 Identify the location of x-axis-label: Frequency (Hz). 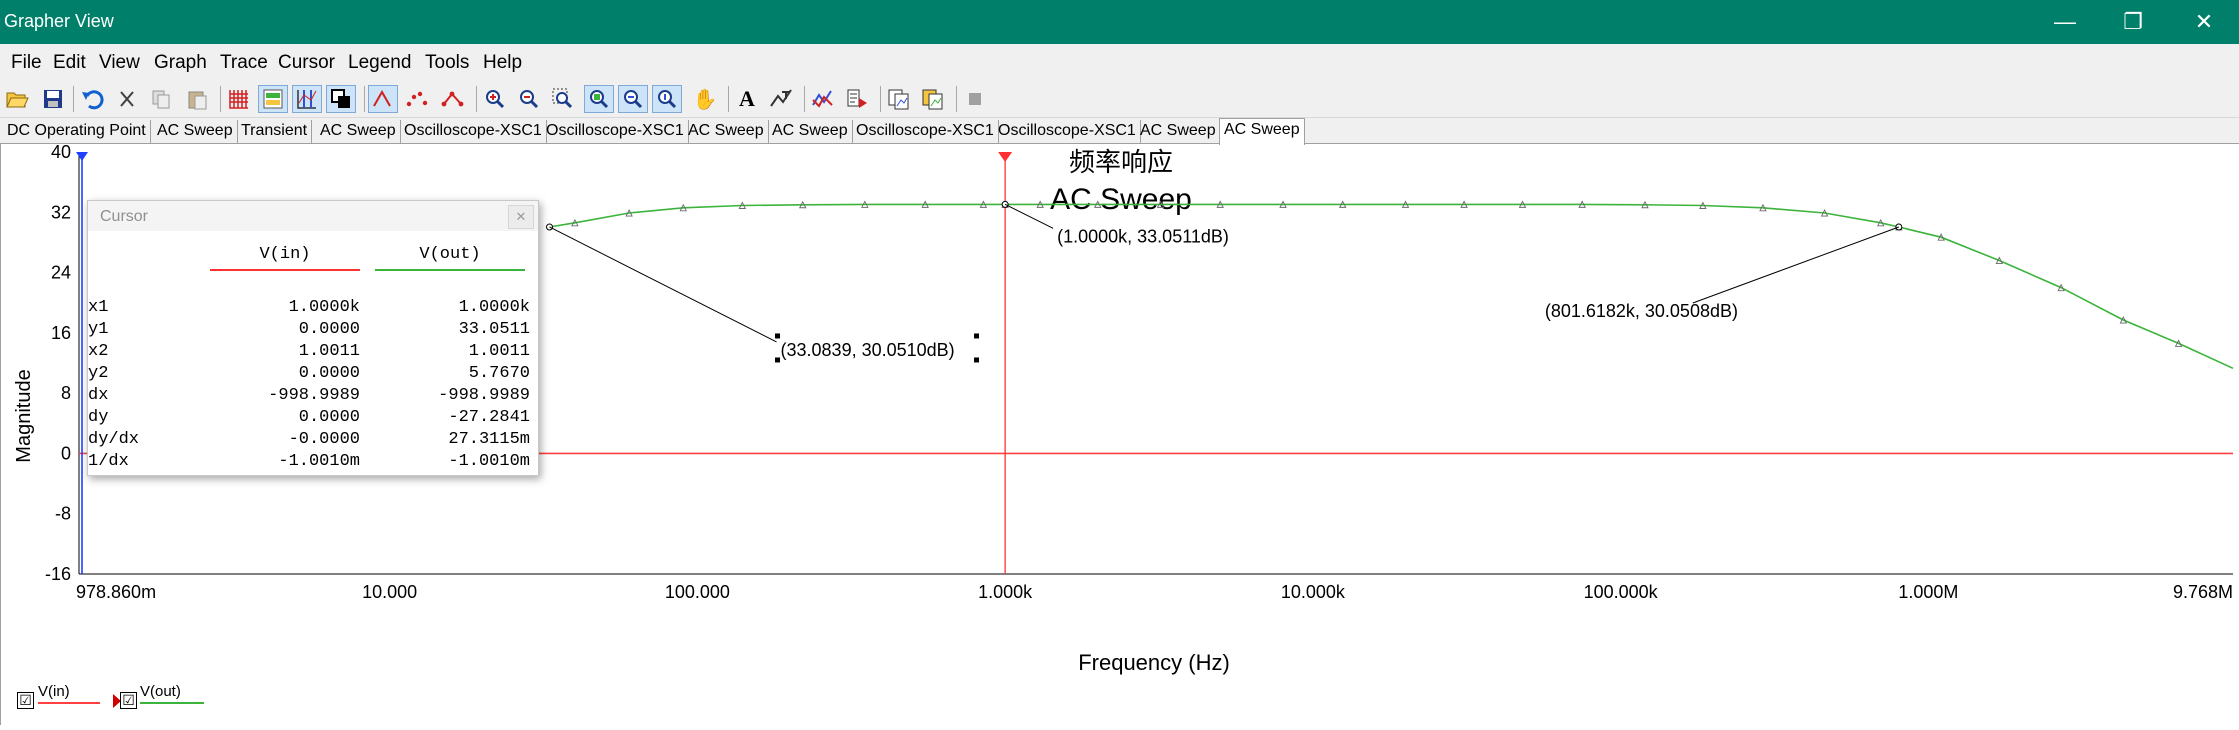
(1154, 662).